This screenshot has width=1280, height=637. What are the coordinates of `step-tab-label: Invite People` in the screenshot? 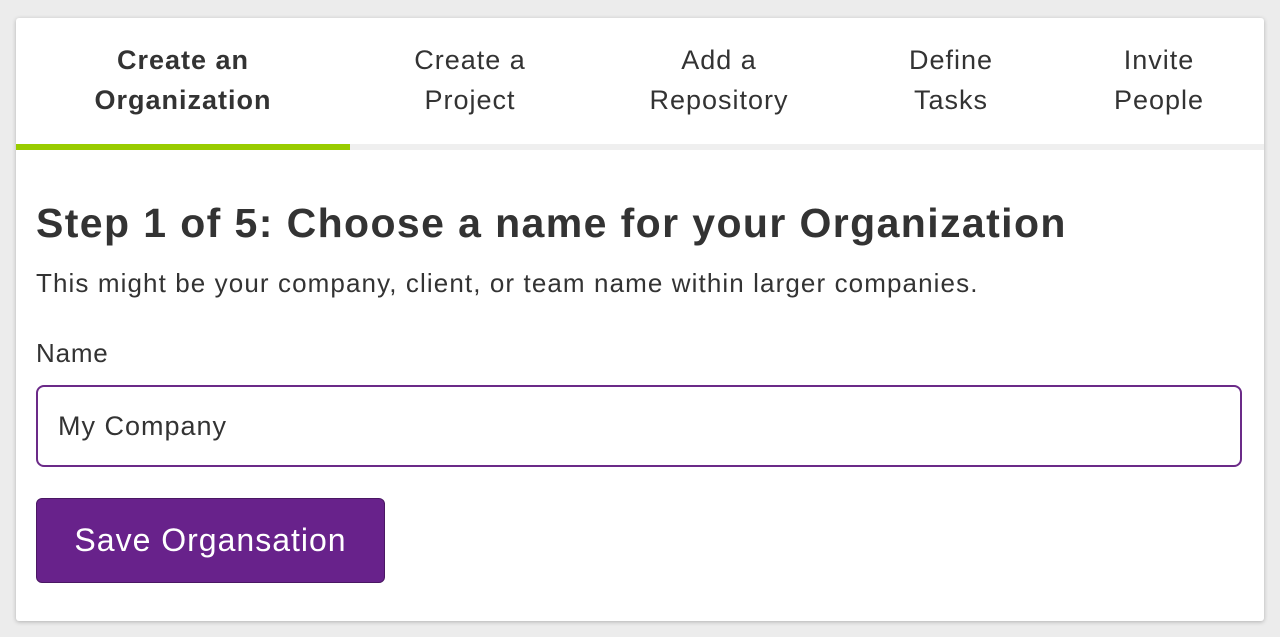 It's located at (1159, 80).